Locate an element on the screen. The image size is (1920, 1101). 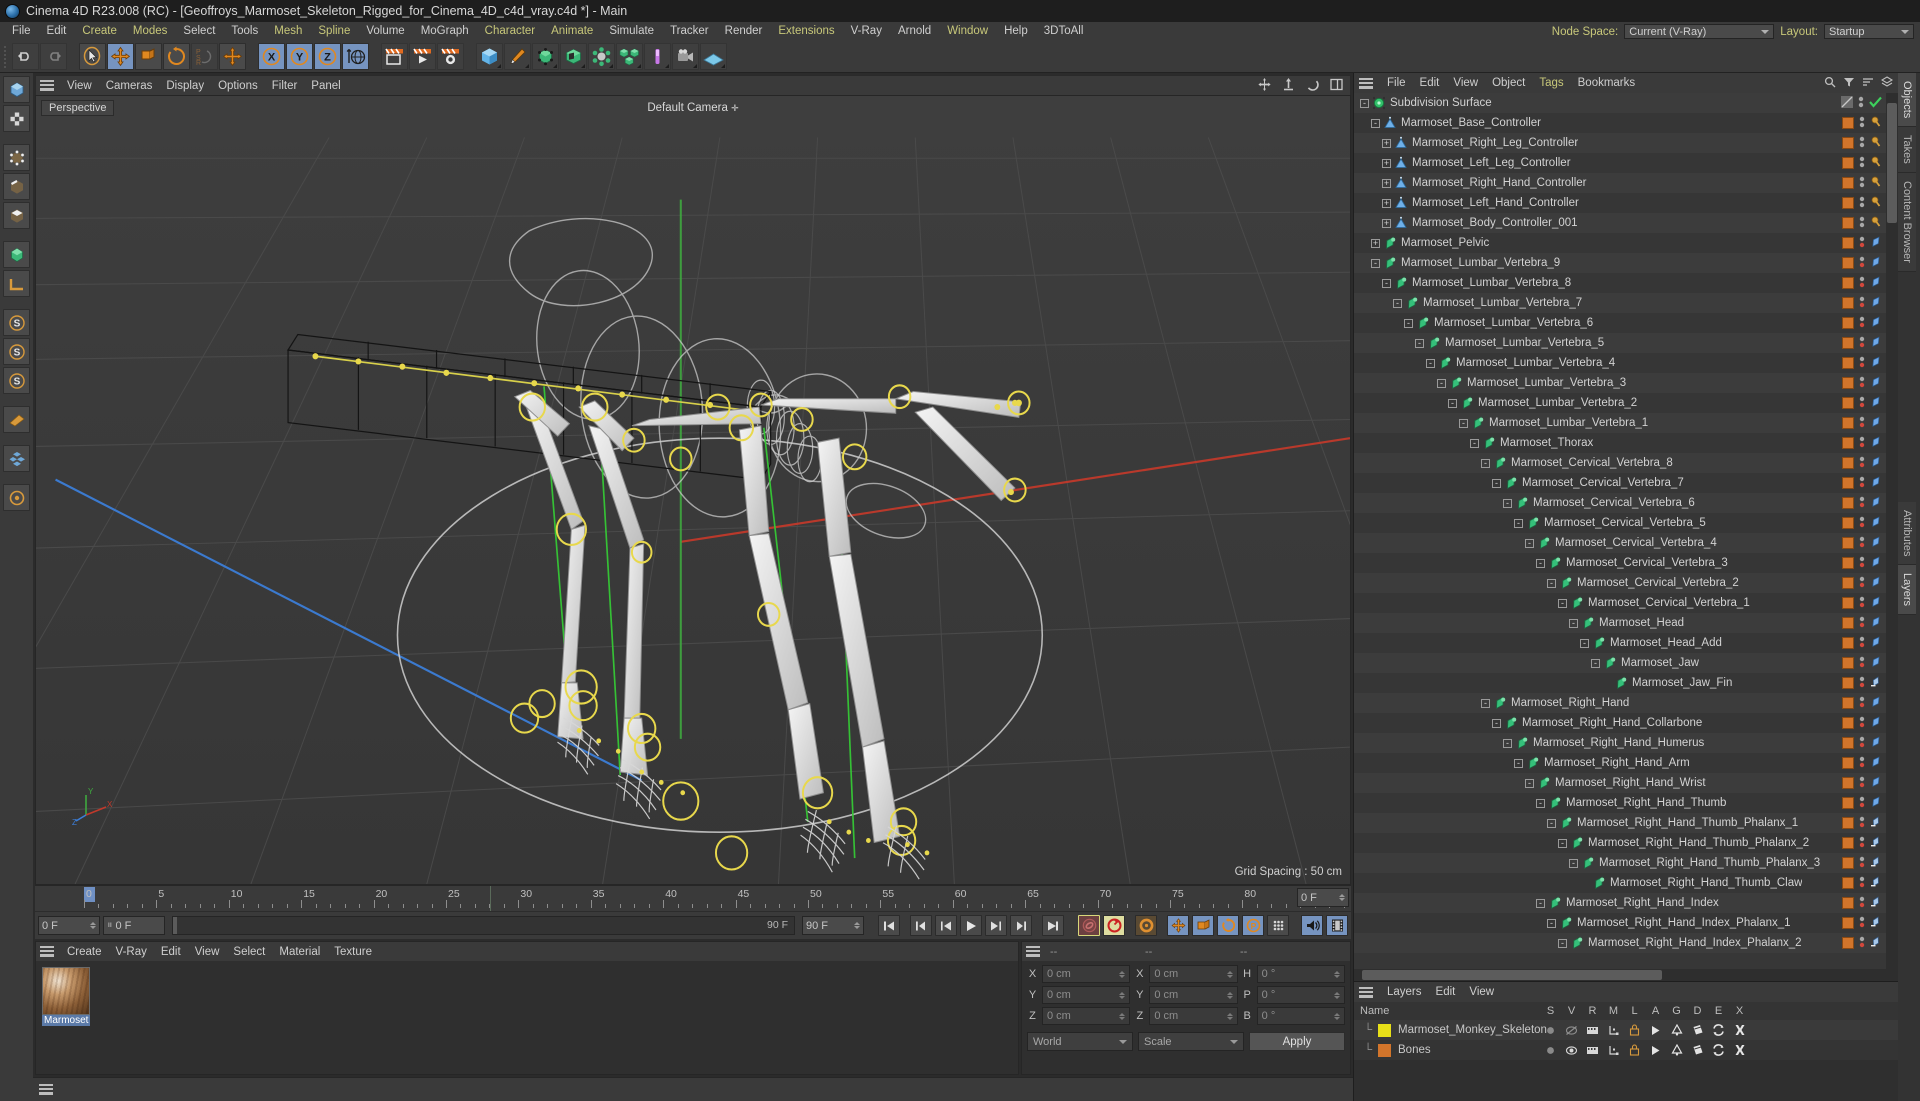
go-to-previous-keyframe-button is located at coordinates (921, 925).